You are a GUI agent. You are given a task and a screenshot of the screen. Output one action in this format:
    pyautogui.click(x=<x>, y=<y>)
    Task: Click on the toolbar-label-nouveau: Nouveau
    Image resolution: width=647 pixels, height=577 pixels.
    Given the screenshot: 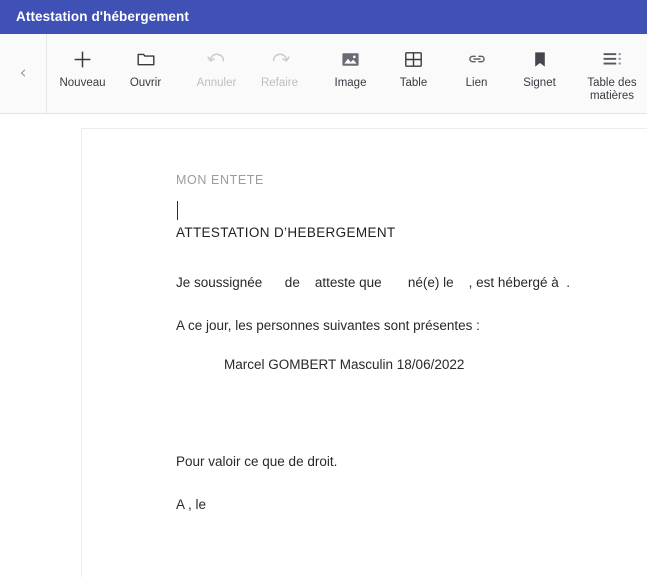 What is the action you would take?
    pyautogui.click(x=82, y=83)
    